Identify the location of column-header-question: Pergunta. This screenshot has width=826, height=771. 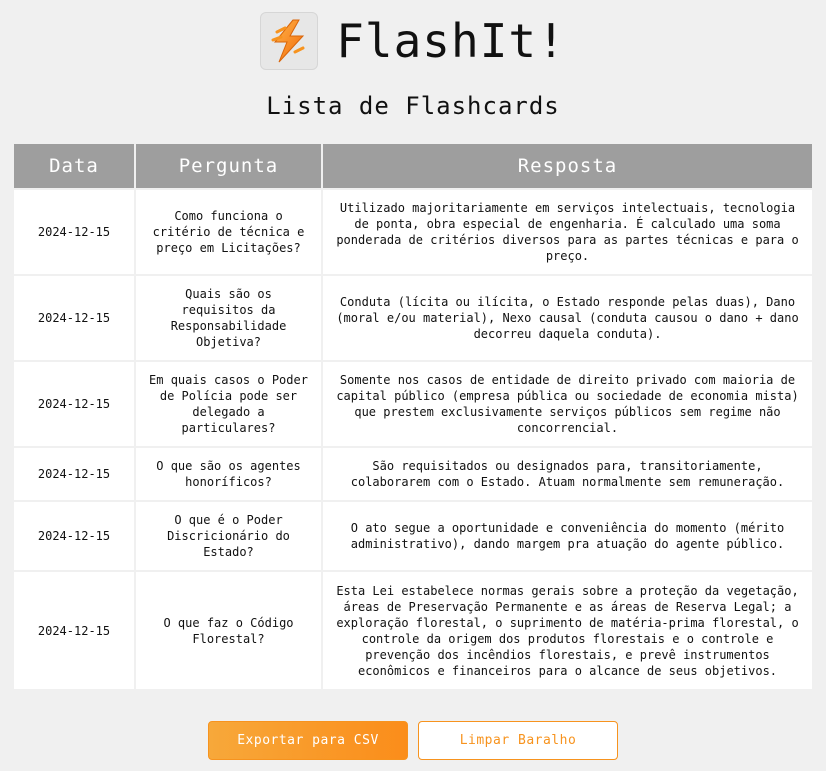
(228, 167).